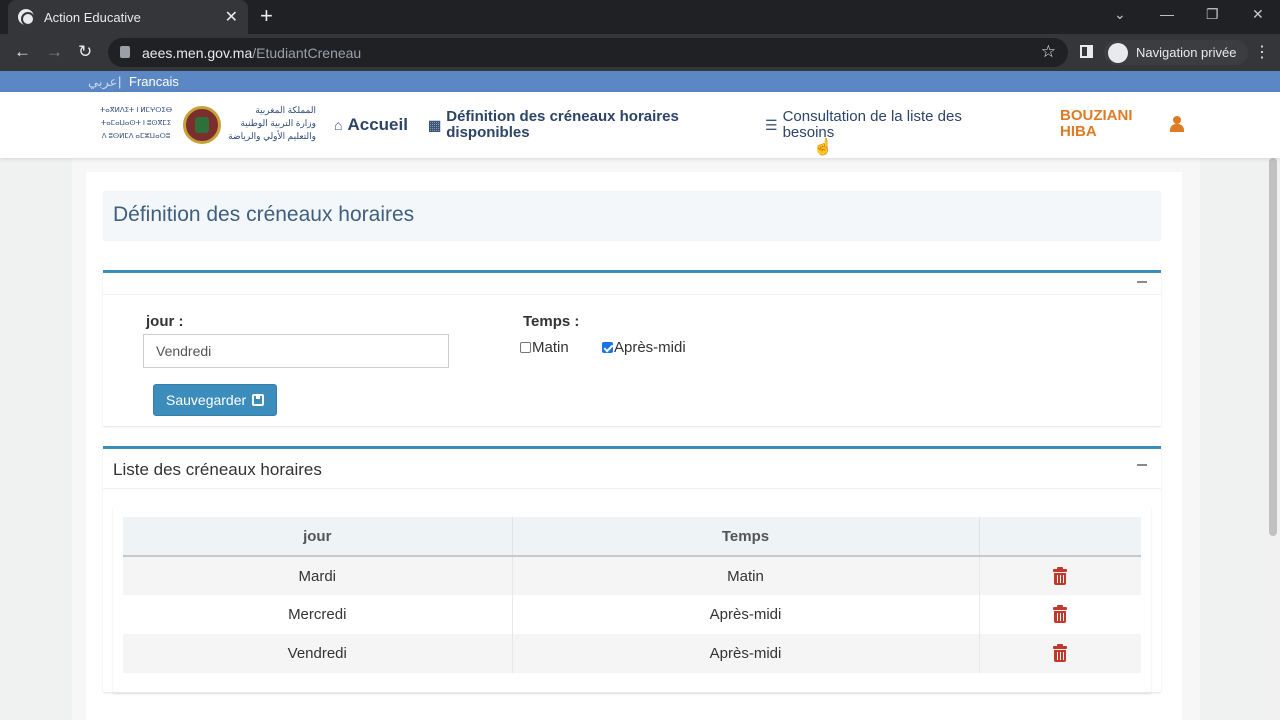 This screenshot has height=720, width=1280. Describe the element at coordinates (1120, 14) in the screenshot. I see `chevron-down-icon: ⌄` at that location.